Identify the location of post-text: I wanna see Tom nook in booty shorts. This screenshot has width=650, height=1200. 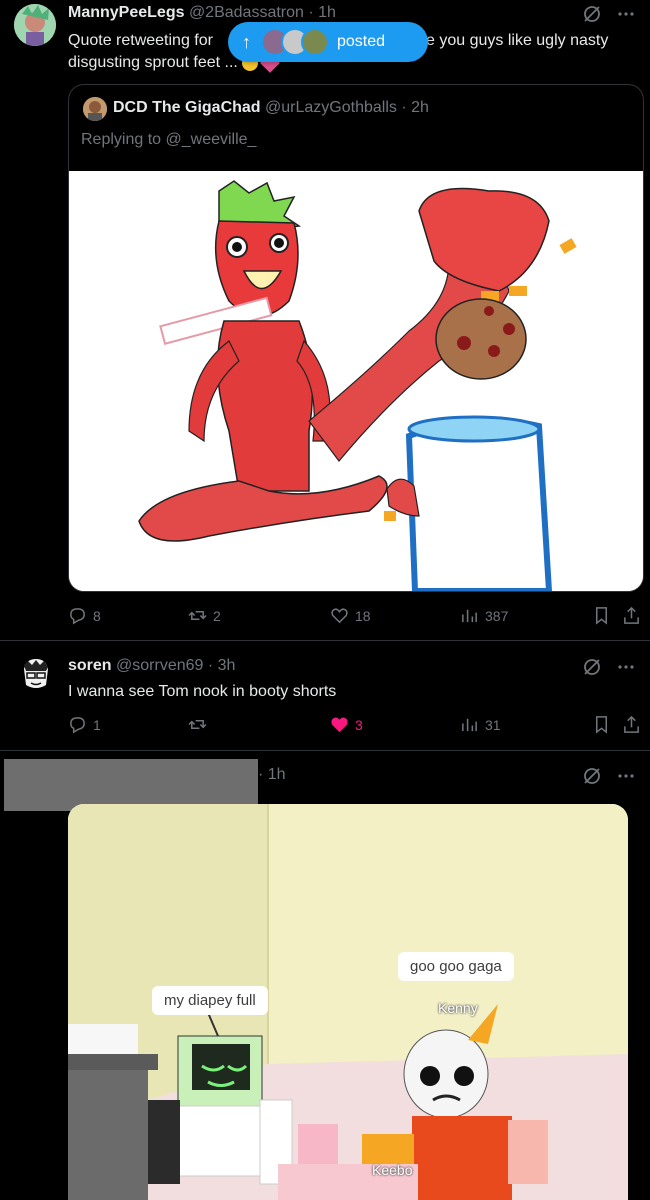
(202, 691).